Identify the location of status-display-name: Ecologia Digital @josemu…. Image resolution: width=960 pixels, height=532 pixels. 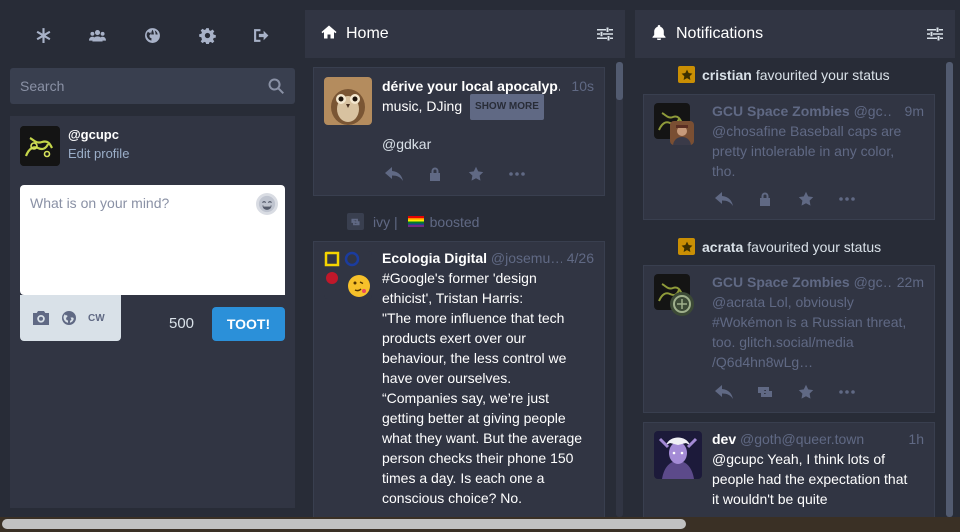
(472, 258).